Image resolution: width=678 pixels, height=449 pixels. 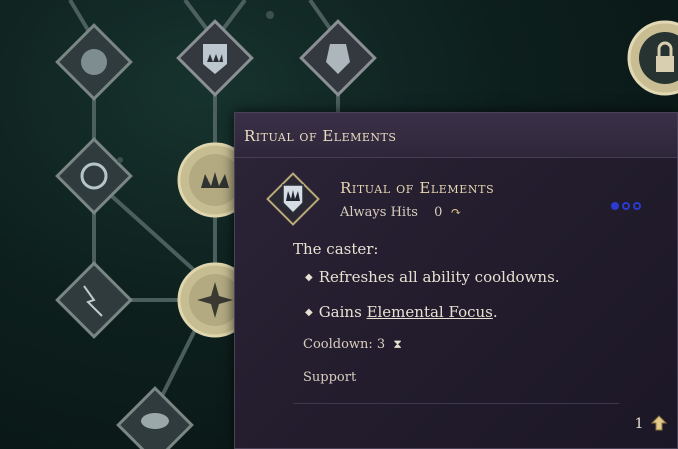 What do you see at coordinates (652, 58) in the screenshot?
I see `skill-node-locked-right` at bounding box center [652, 58].